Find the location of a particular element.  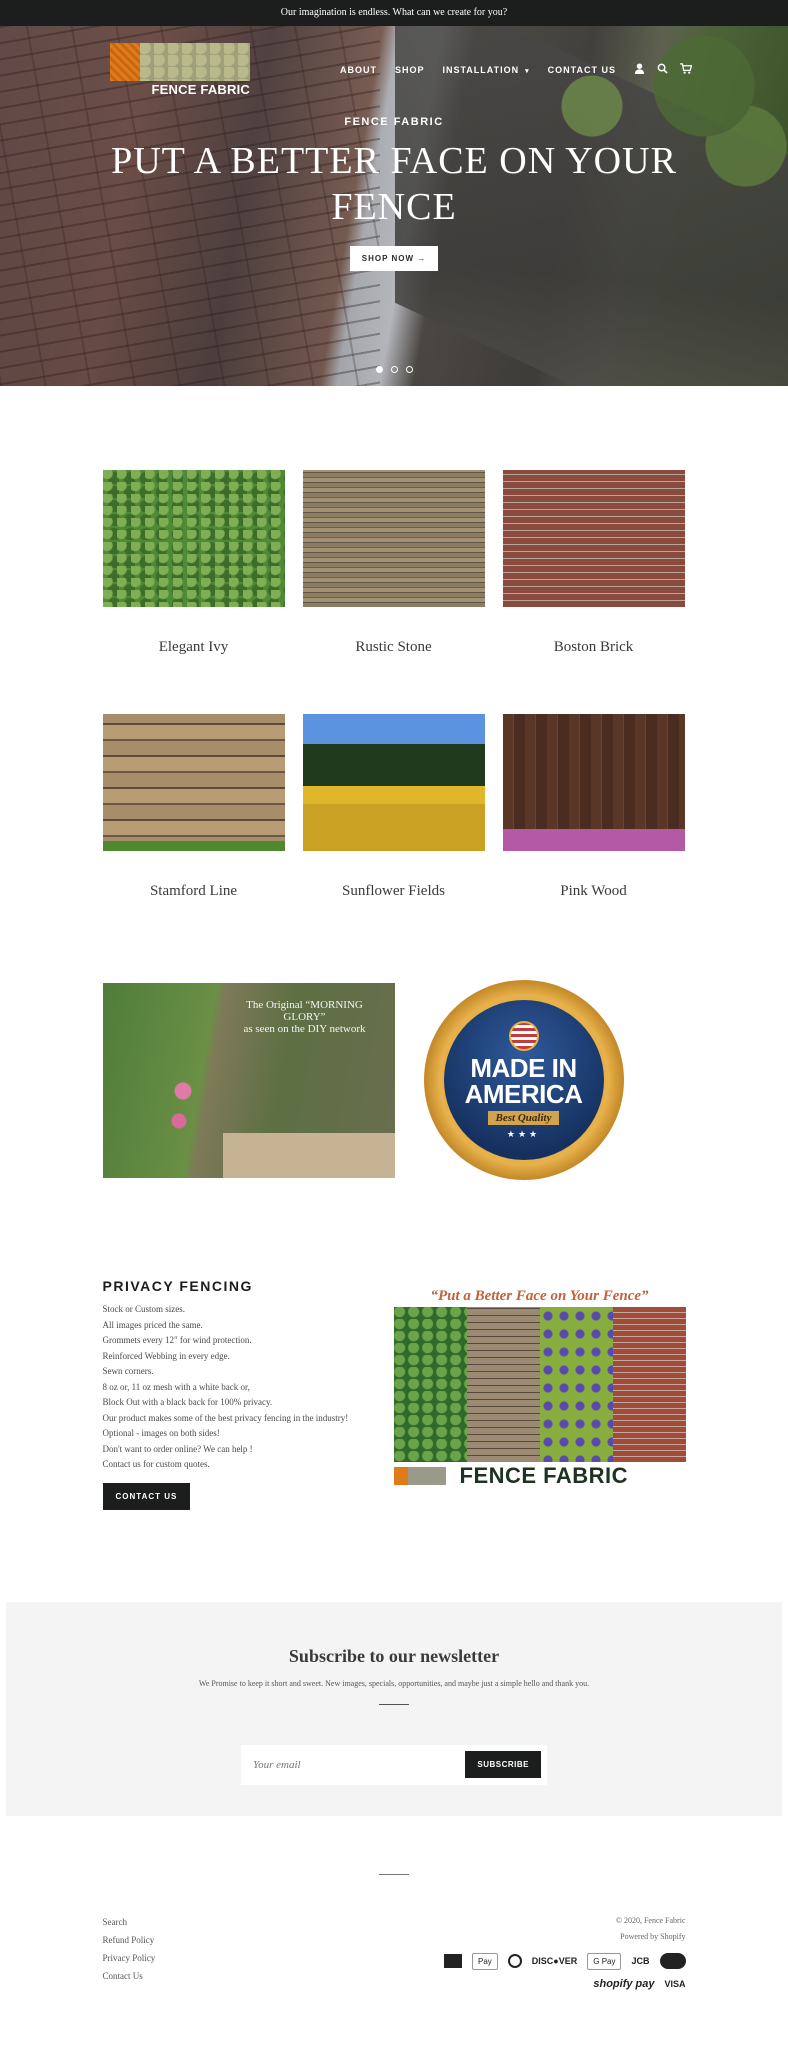

nav-about: ABOUT is located at coordinates (358, 70).